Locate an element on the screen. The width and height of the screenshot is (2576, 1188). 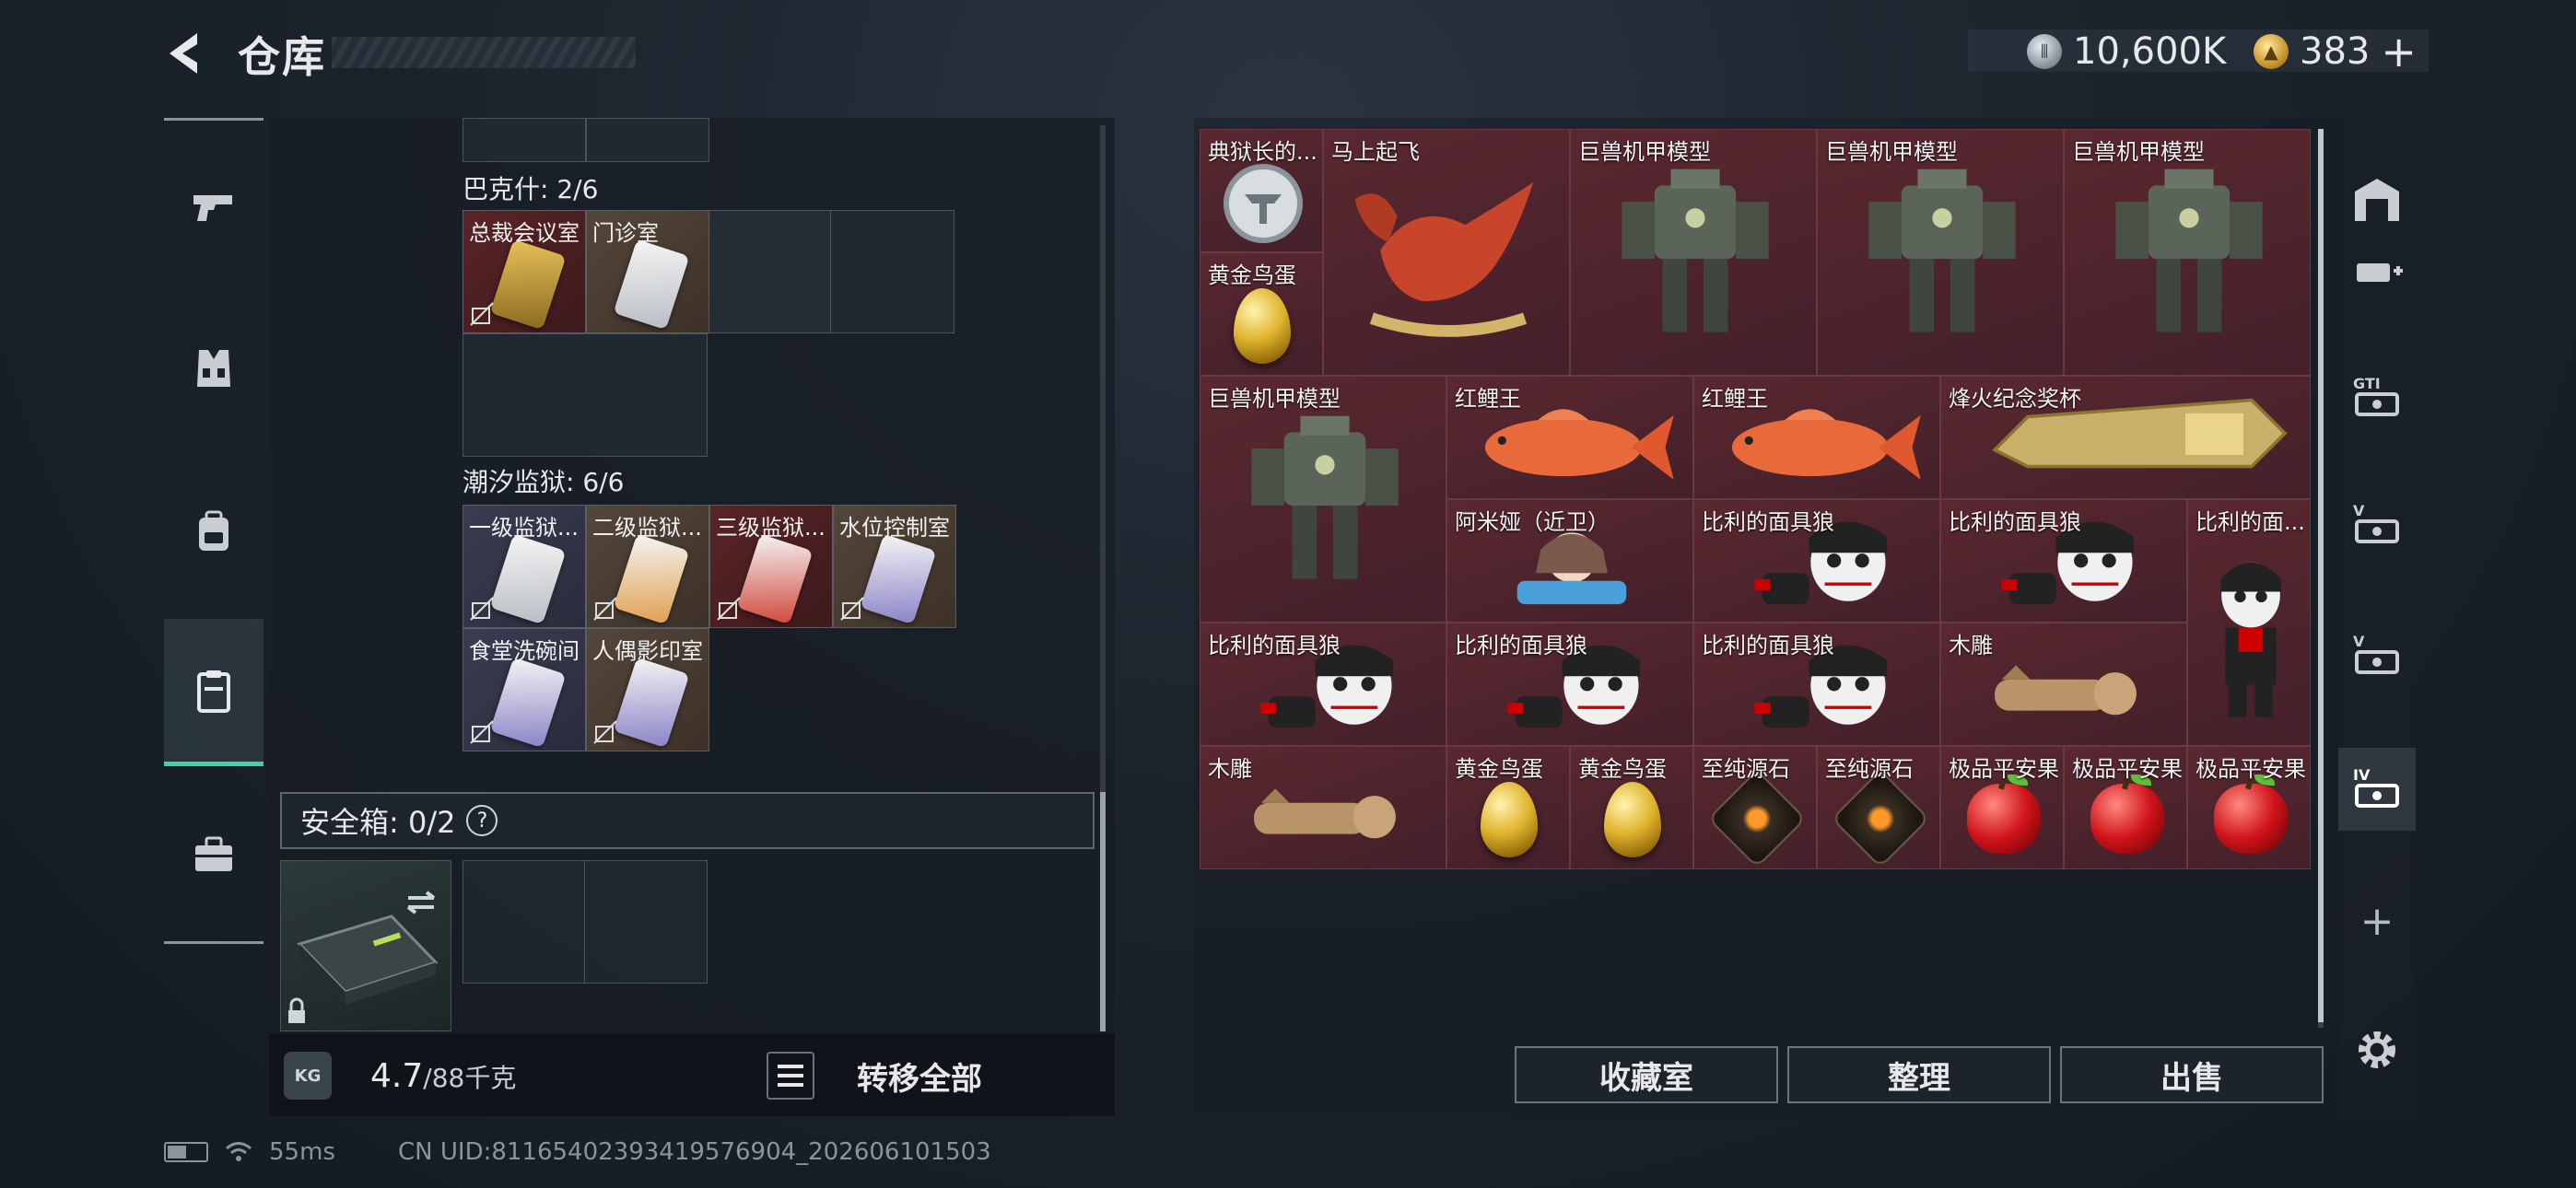
left-scrollbar-thumb is located at coordinates (1103, 911).